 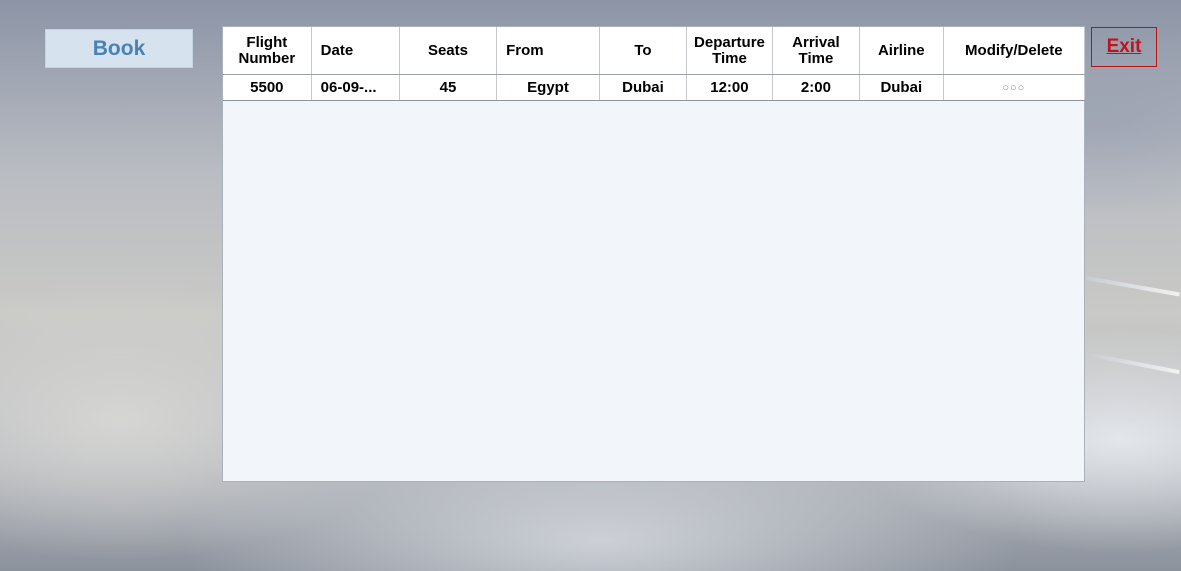 I want to click on column-header-departure-time: Departure Time, so click(x=729, y=51).